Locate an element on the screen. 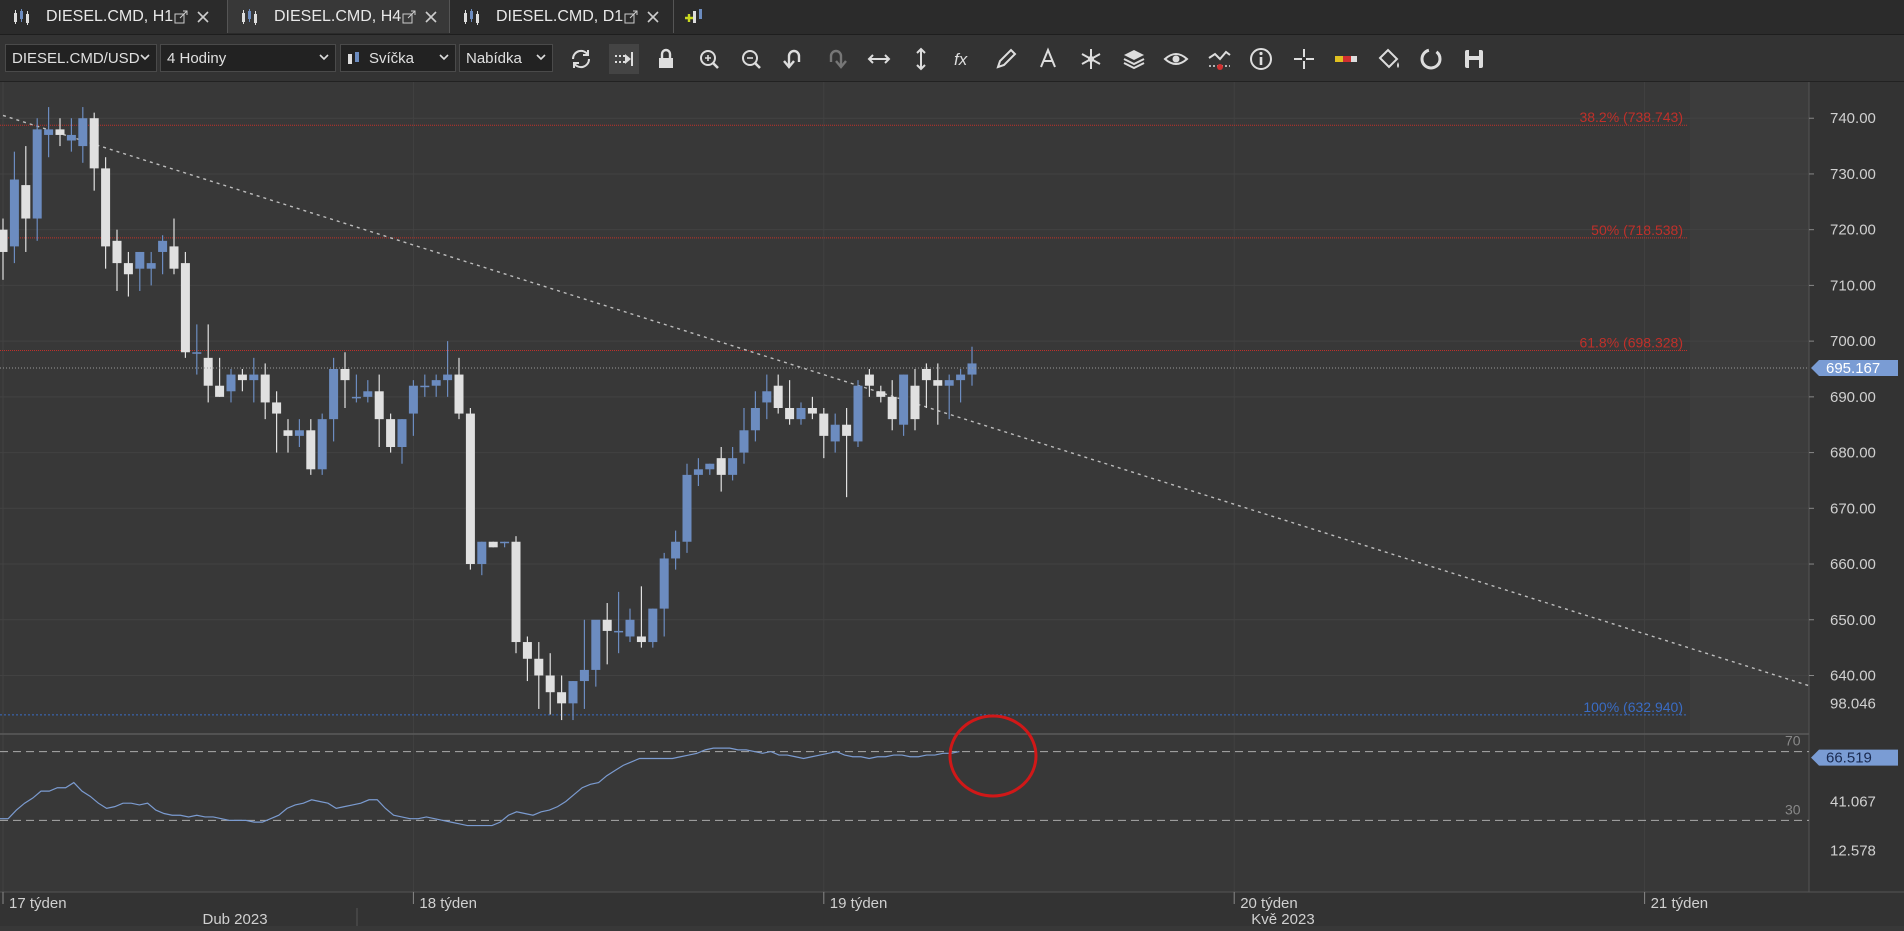 This screenshot has width=1904, height=931. symbol-select: DIESEL.CMD/USD is located at coordinates (81, 58).